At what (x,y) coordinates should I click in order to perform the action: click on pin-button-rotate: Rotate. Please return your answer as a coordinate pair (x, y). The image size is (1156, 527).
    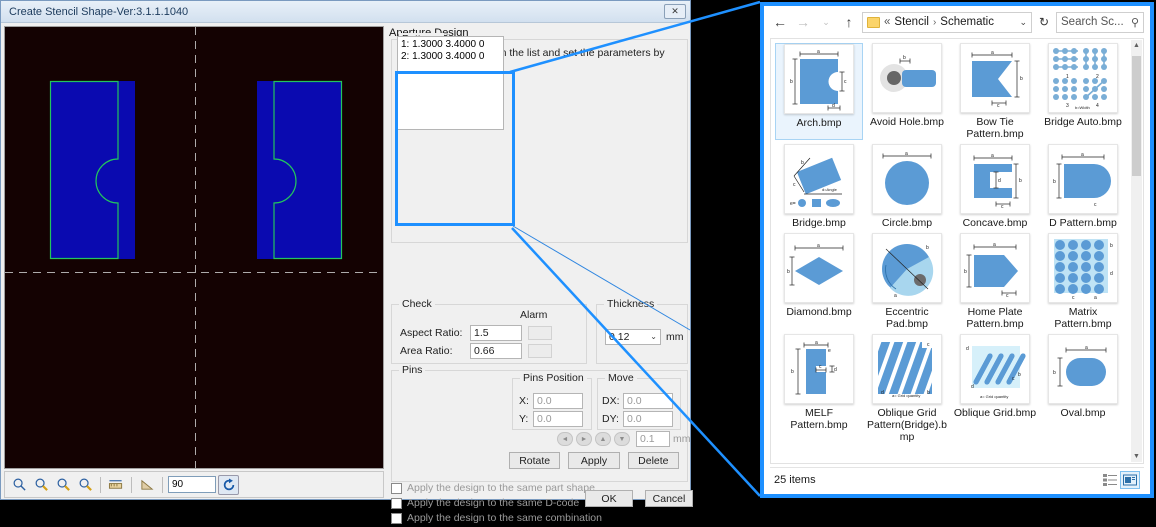
    Looking at the image, I should click on (535, 460).